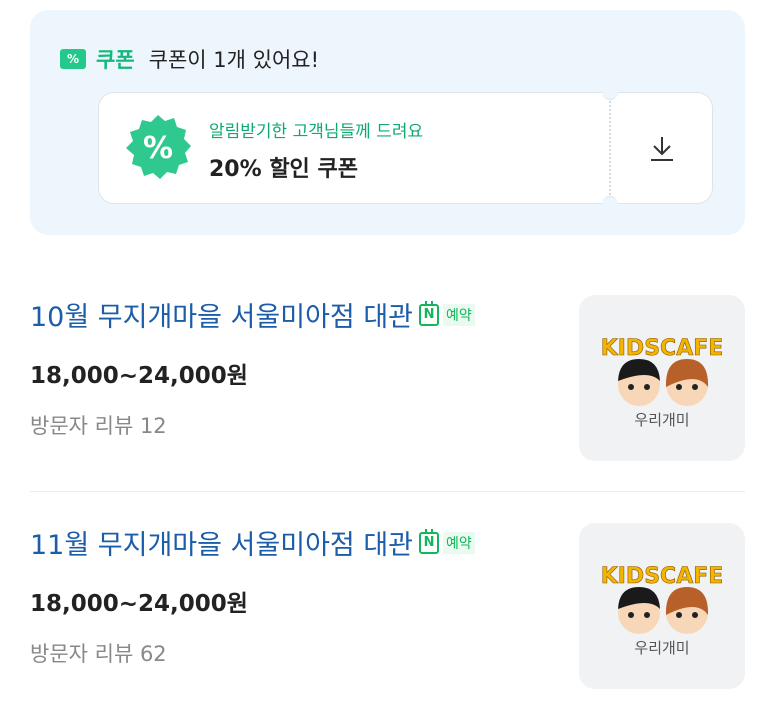 This screenshot has height=728, width=773. Describe the element at coordinates (610, 148) in the screenshot. I see `coupon-divider` at that location.